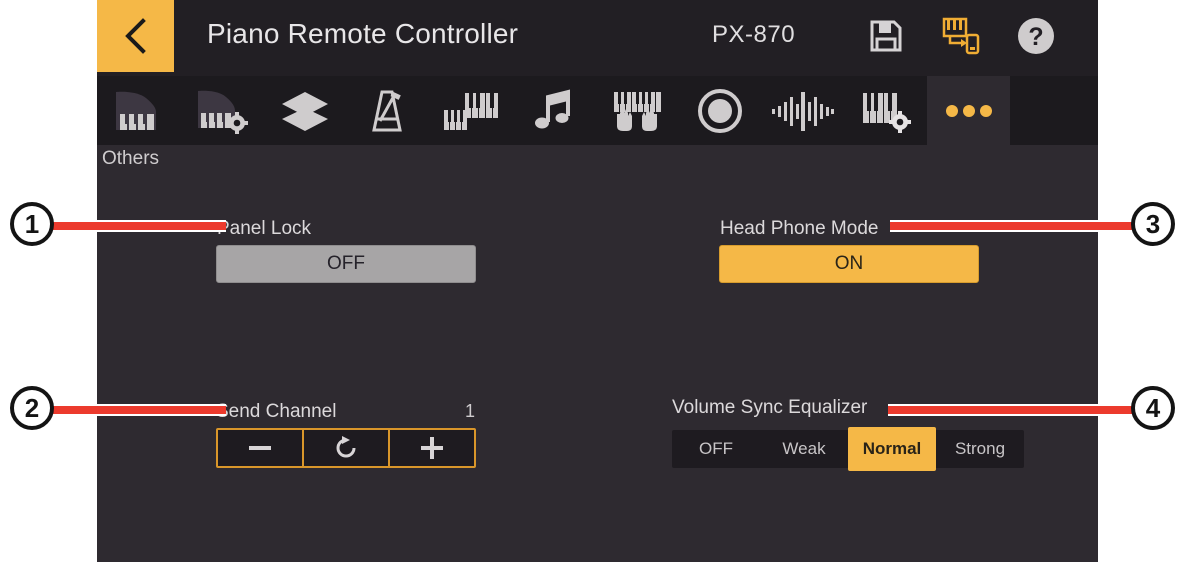  I want to click on vse-option-strong: Strong, so click(980, 449).